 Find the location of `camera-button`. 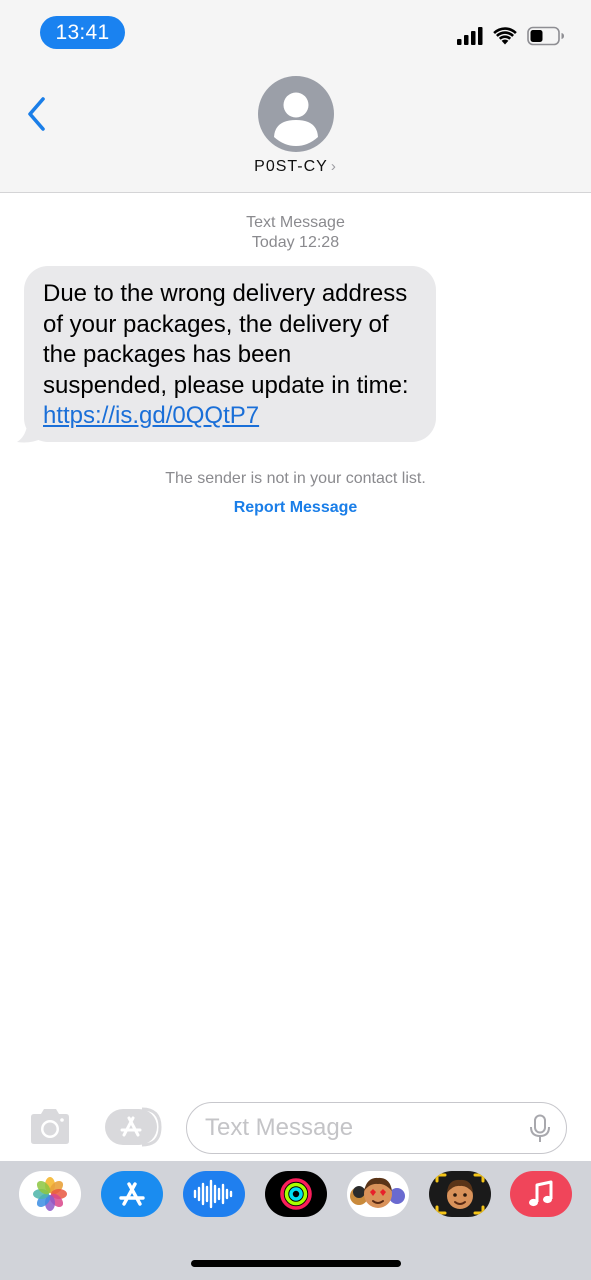

camera-button is located at coordinates (50, 1127).